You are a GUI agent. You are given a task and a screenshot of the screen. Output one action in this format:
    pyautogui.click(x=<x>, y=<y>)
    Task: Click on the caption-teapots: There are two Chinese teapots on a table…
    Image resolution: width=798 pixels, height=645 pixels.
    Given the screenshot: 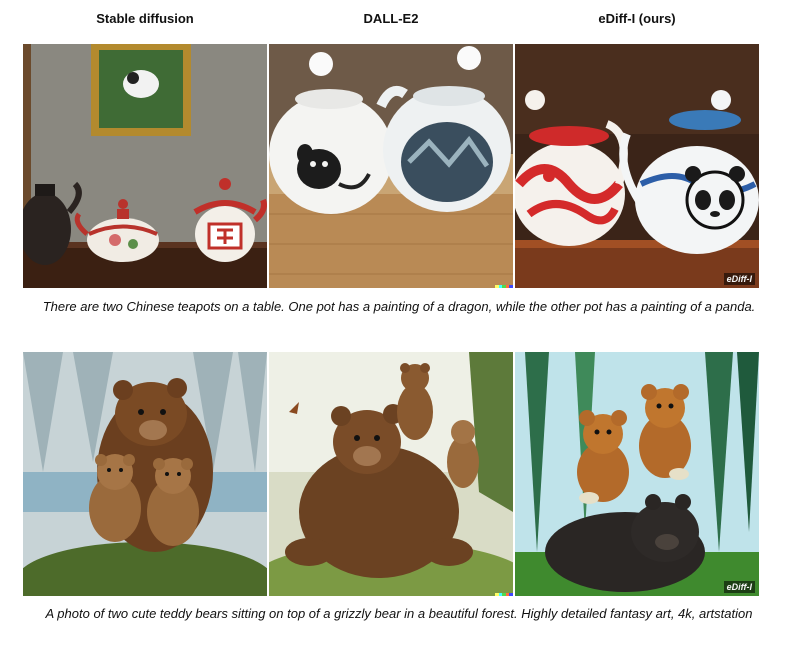 What is the action you would take?
    pyautogui.click(x=399, y=306)
    